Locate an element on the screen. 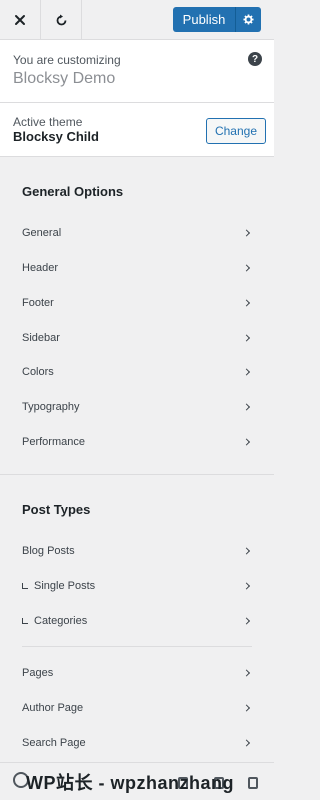 This screenshot has width=320, height=800. post-types-heading: Post Types is located at coordinates (56, 509).